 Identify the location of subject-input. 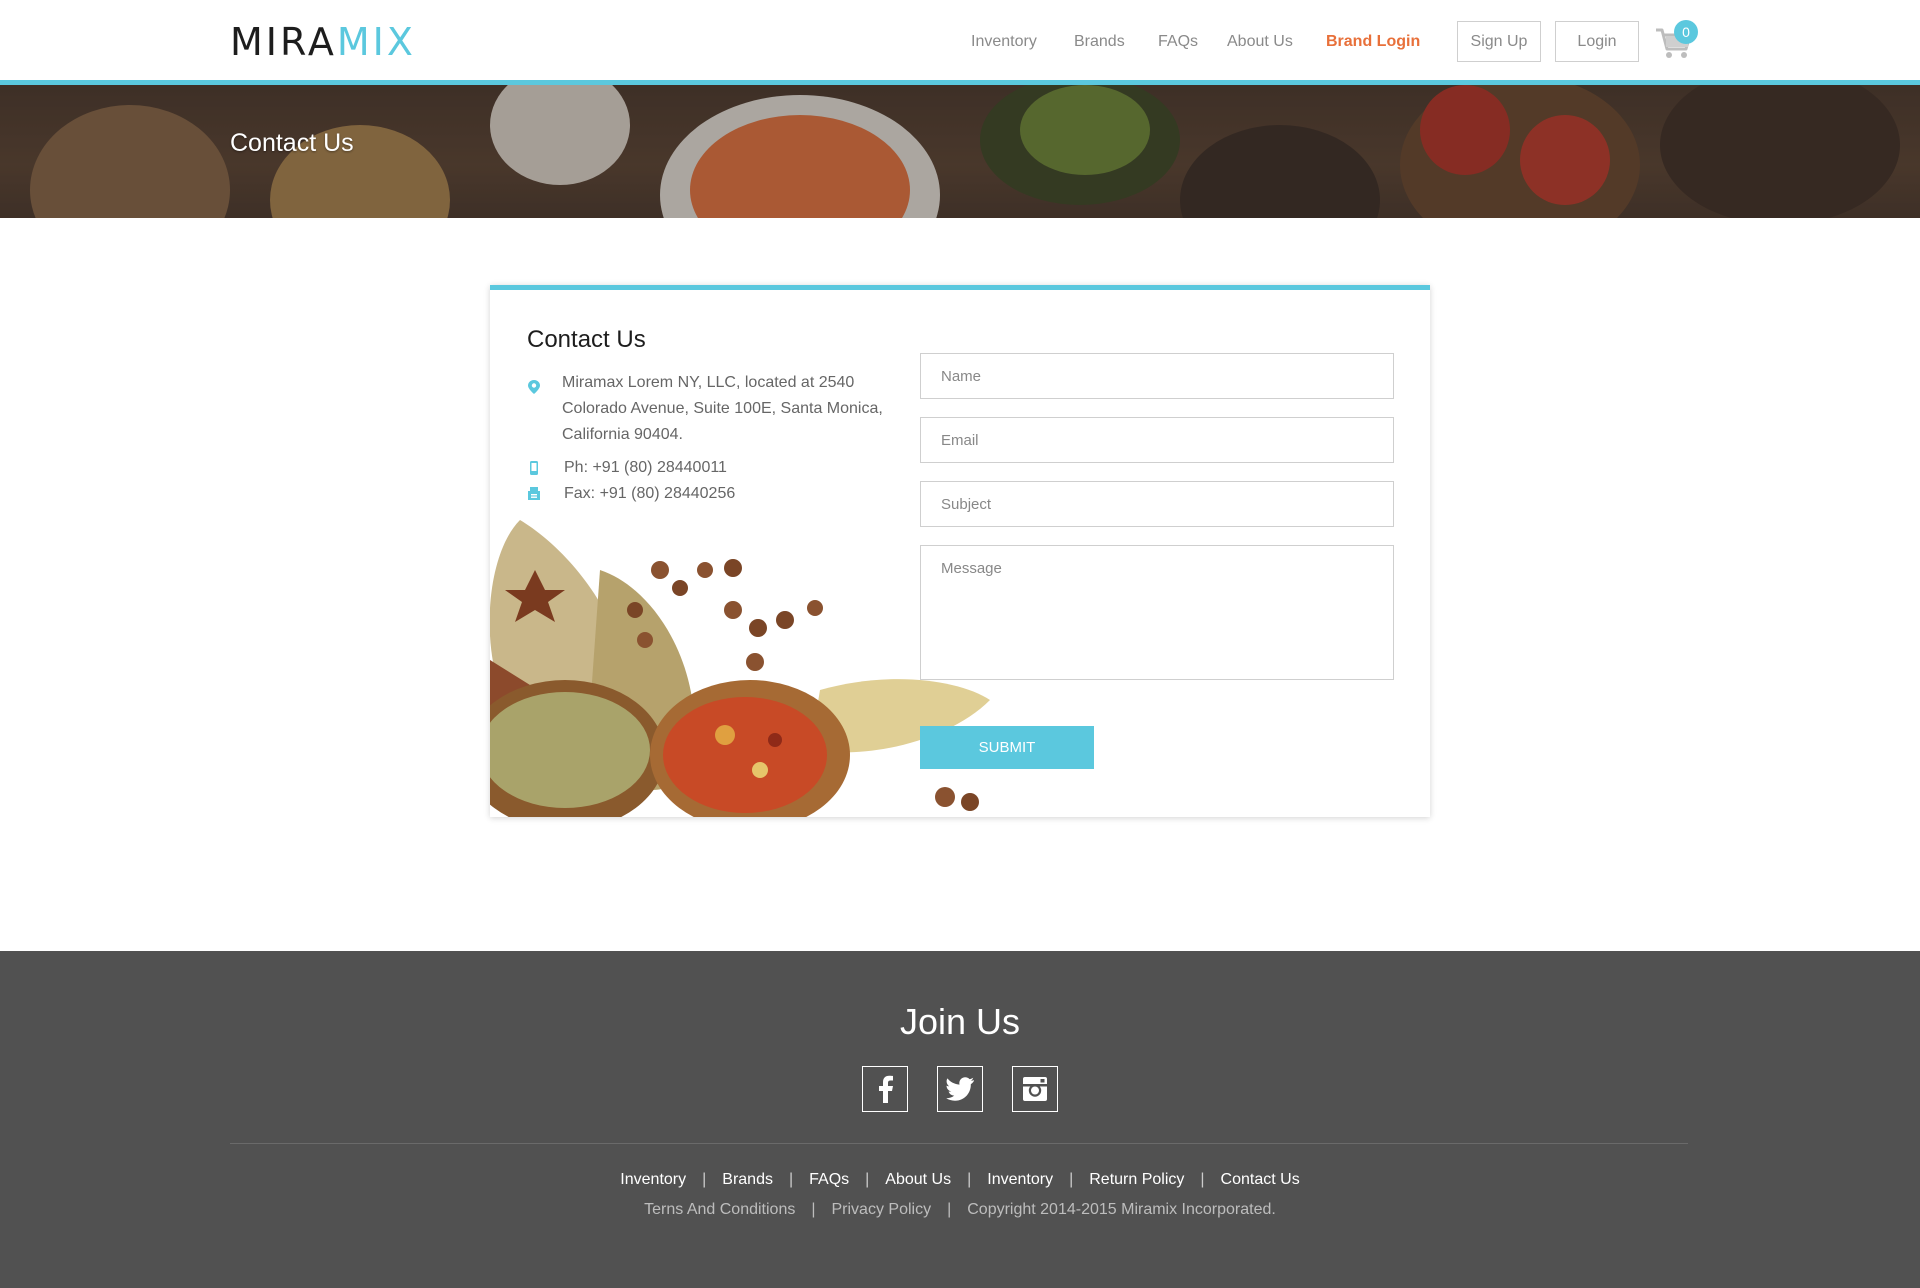
(1157, 504).